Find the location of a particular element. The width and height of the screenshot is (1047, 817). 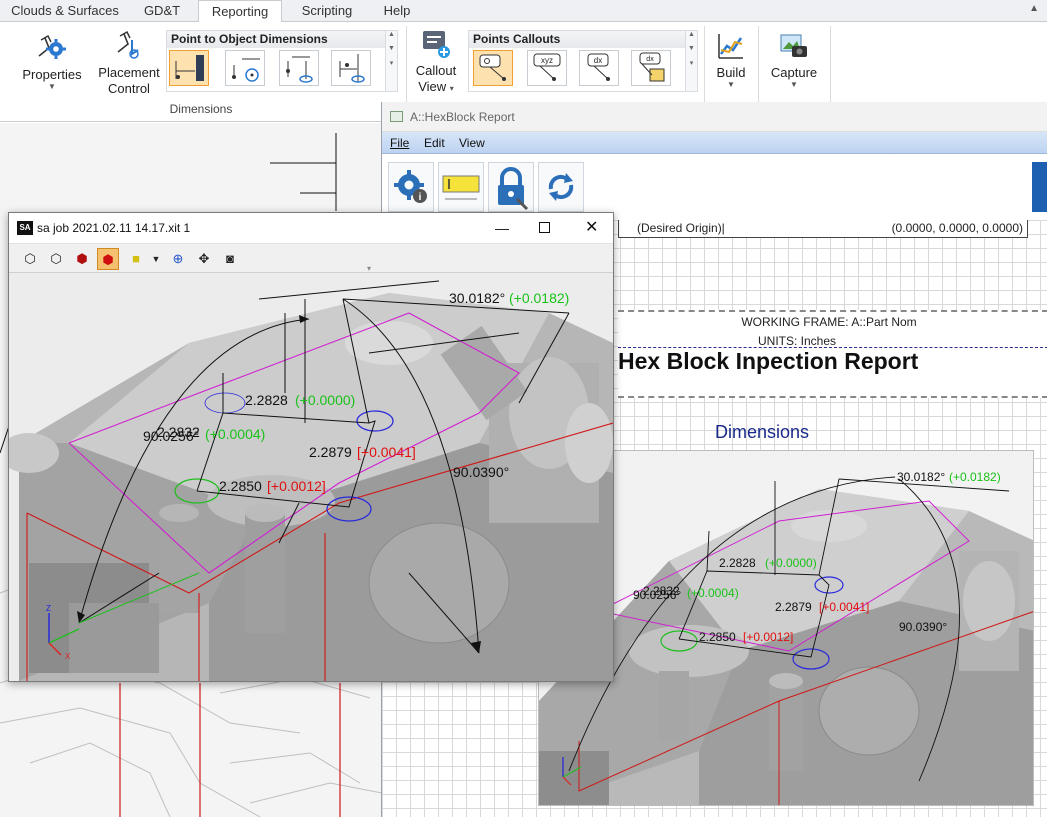

pan-icon: ✥ is located at coordinates (204, 259).